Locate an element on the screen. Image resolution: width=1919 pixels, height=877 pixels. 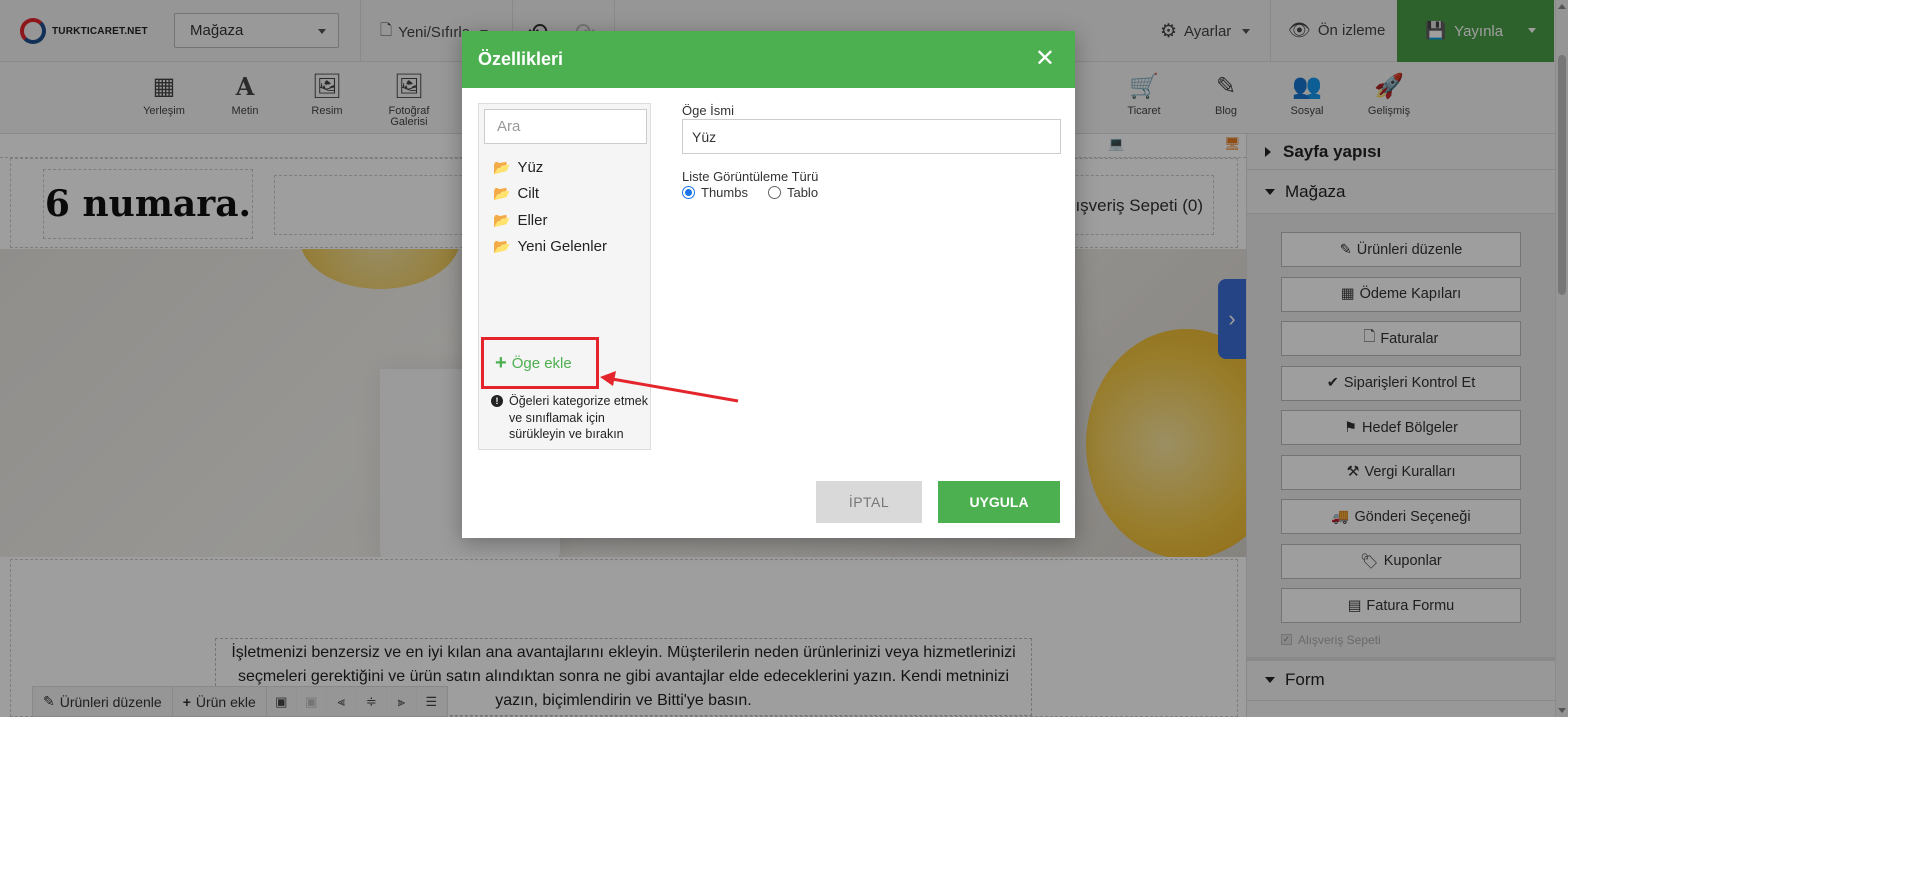
list-item-label: Yeni Gelenler is located at coordinates (562, 247).